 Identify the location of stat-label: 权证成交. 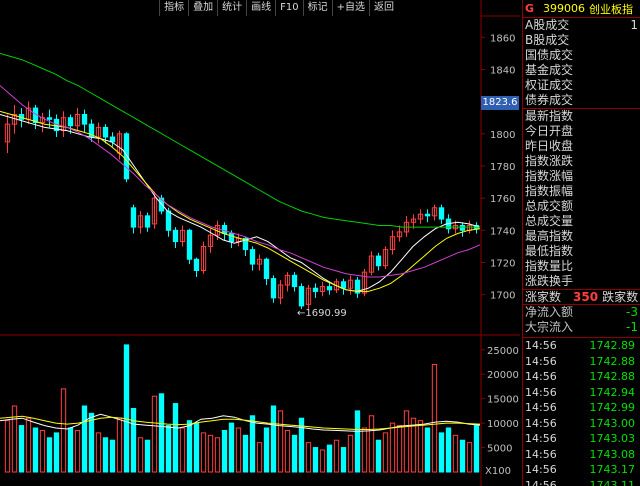
(549, 85).